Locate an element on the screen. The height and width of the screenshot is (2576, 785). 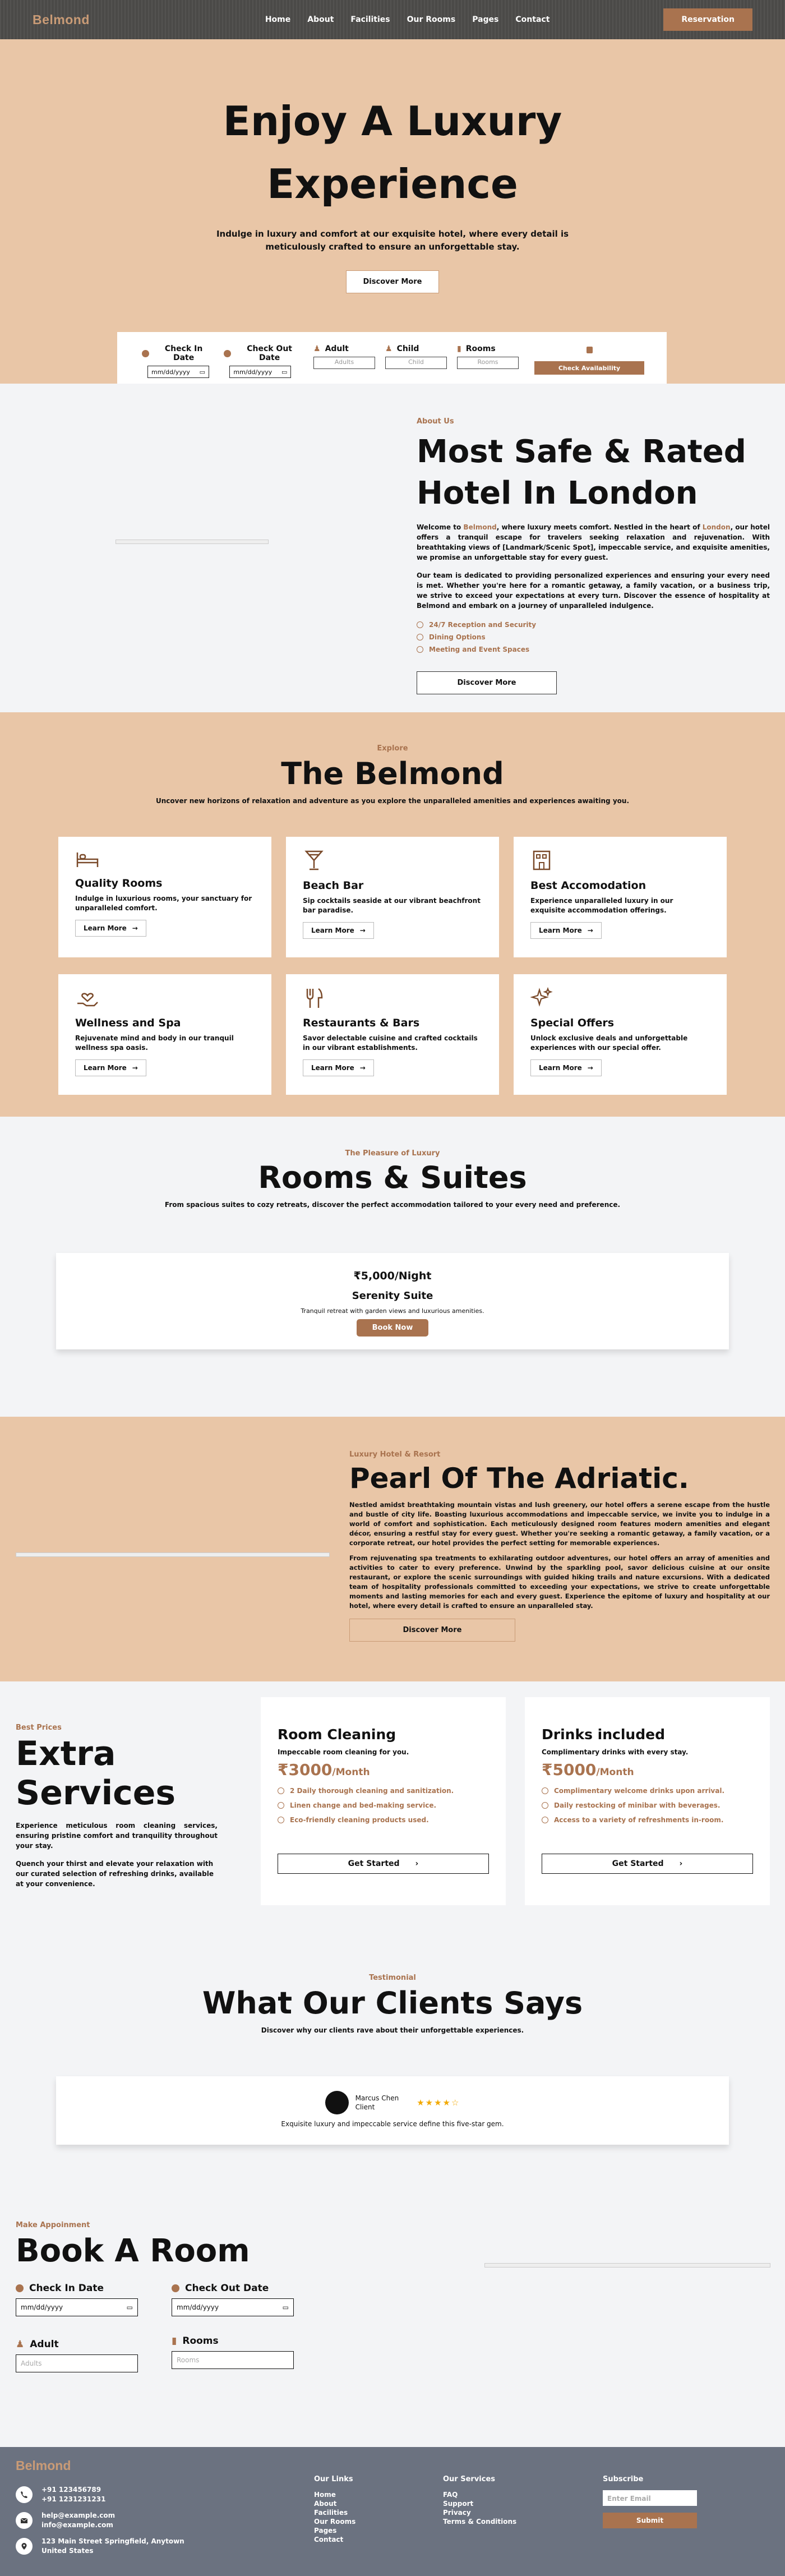
footer-brand: Belmond is located at coordinates (43, 2465).